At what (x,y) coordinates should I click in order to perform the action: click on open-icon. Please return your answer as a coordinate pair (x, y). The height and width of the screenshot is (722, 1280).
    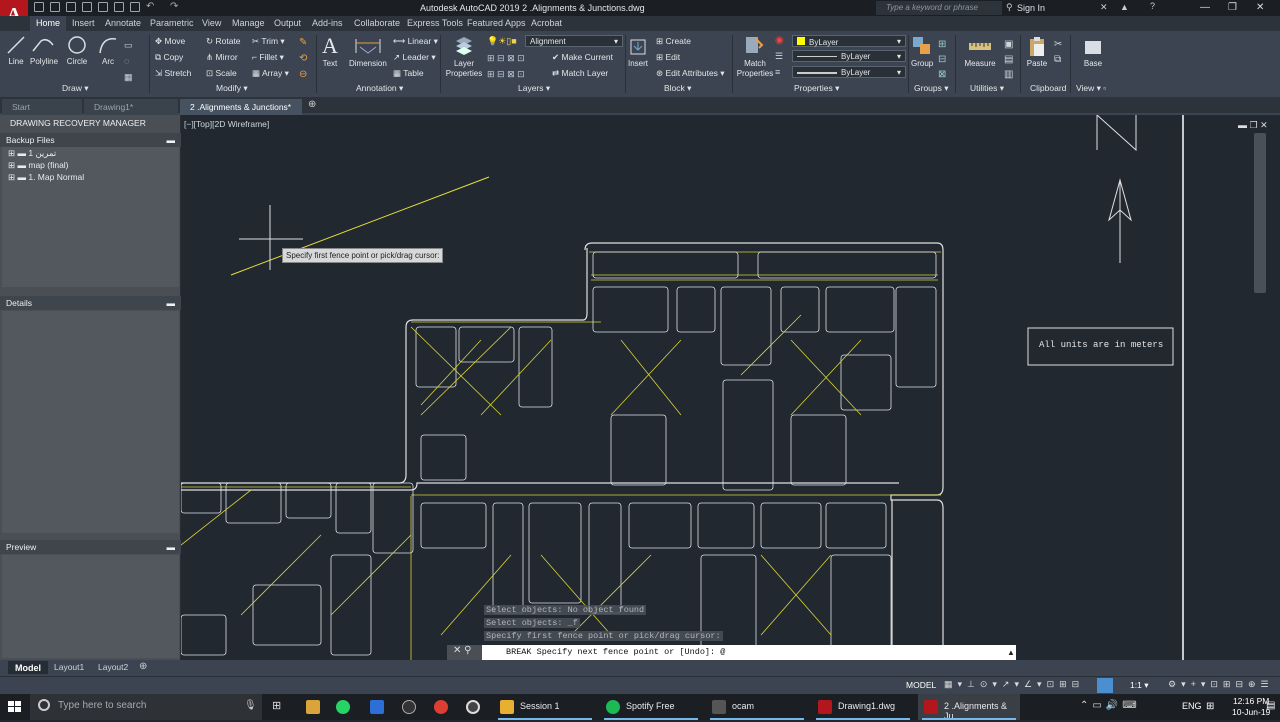
    Looking at the image, I should click on (55, 7).